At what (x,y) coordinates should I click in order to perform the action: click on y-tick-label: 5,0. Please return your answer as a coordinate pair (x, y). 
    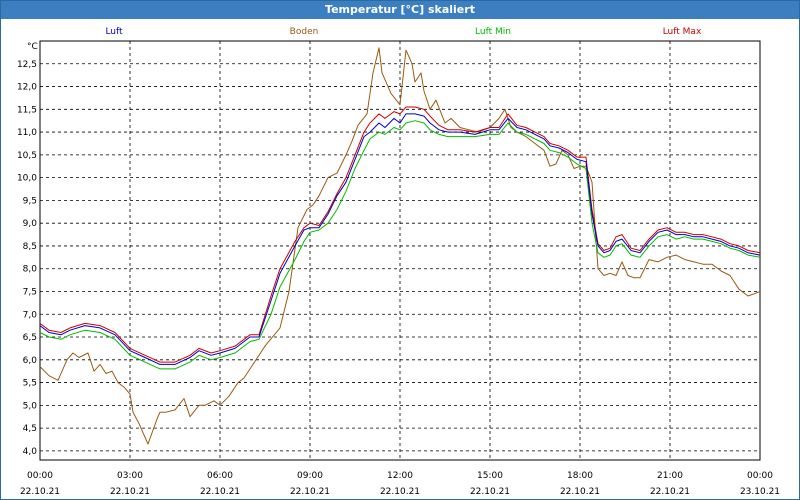
    Looking at the image, I should click on (30, 406).